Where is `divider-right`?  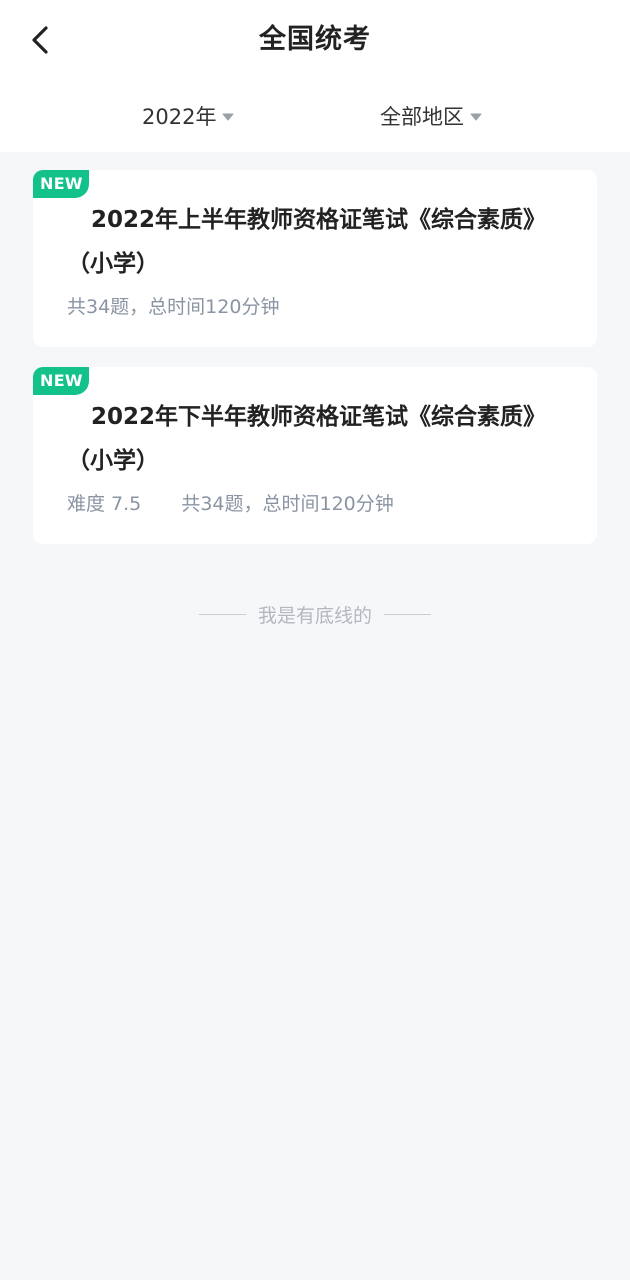 divider-right is located at coordinates (407, 614).